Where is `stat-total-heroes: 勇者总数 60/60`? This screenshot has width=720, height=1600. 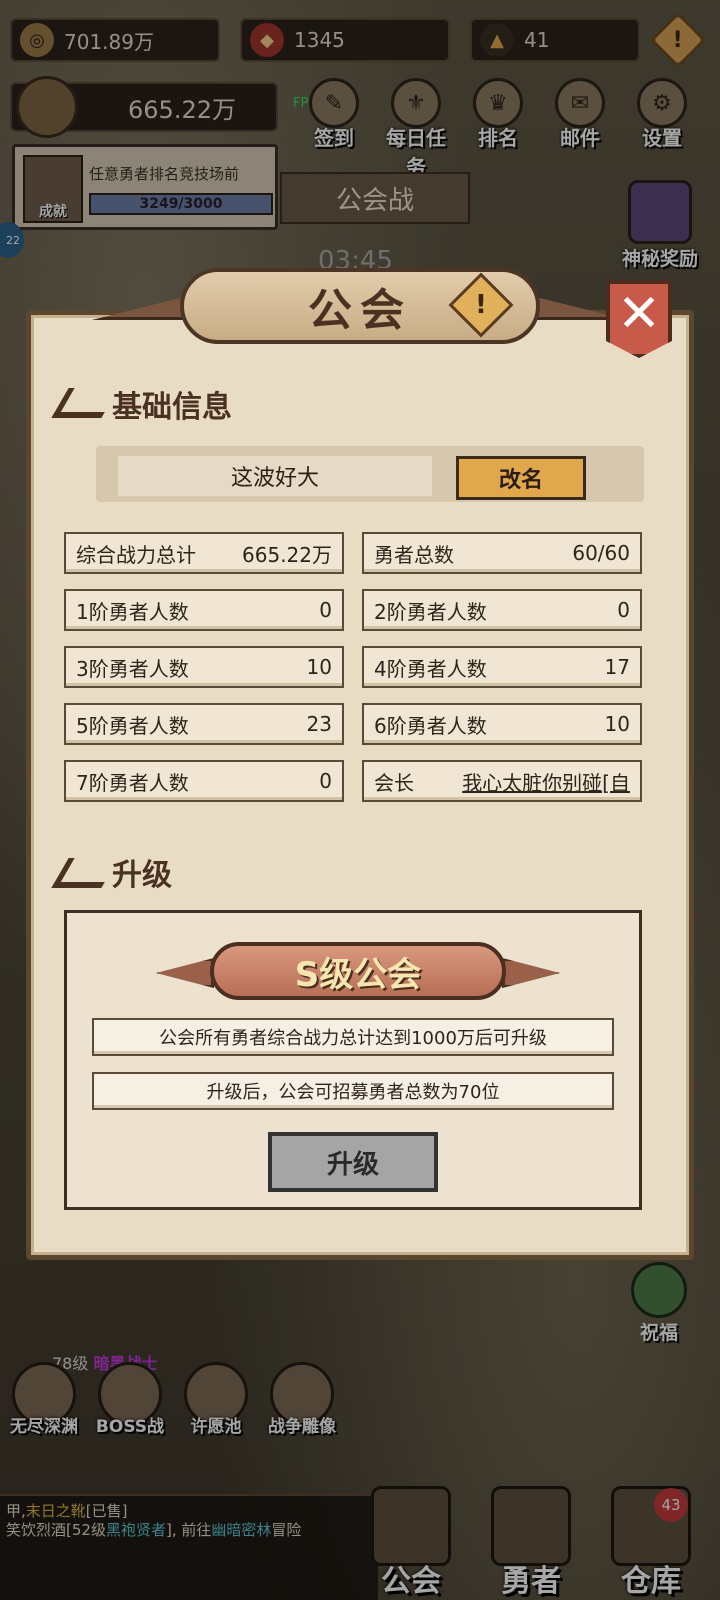
stat-total-heroes: 勇者总数 60/60 is located at coordinates (502, 553).